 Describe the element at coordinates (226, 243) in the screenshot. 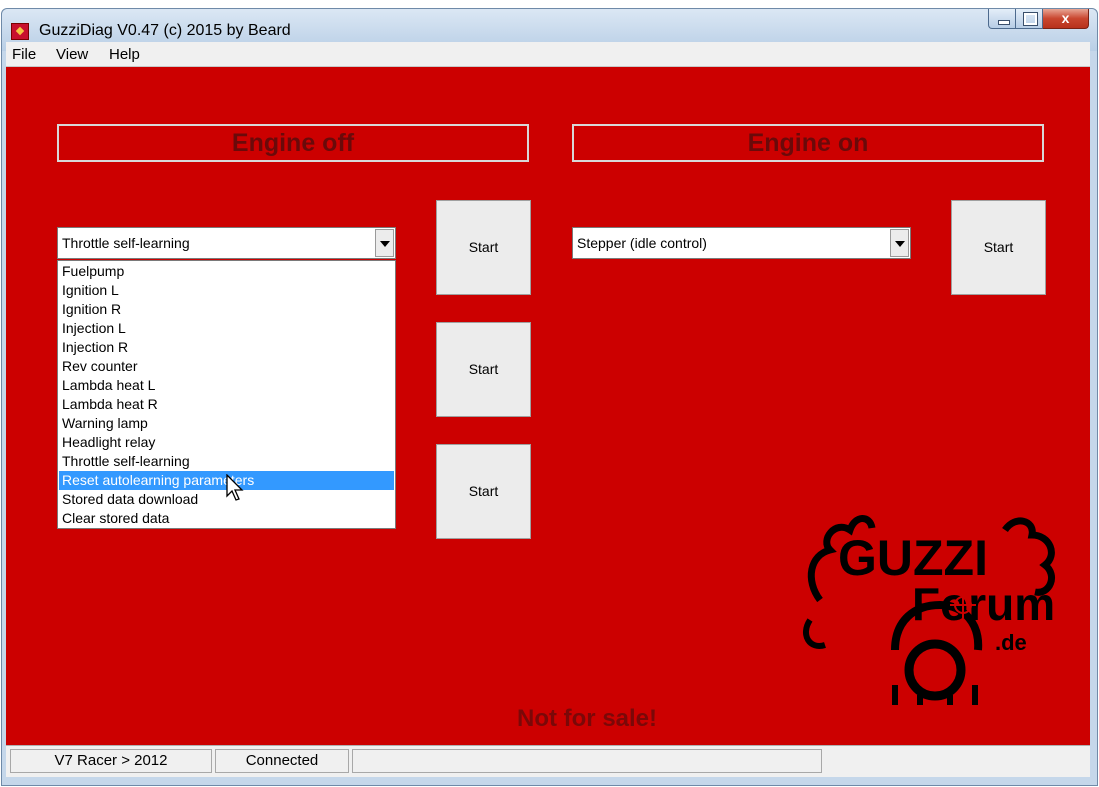

I see `engine-off-select: Throttle self-learning` at that location.